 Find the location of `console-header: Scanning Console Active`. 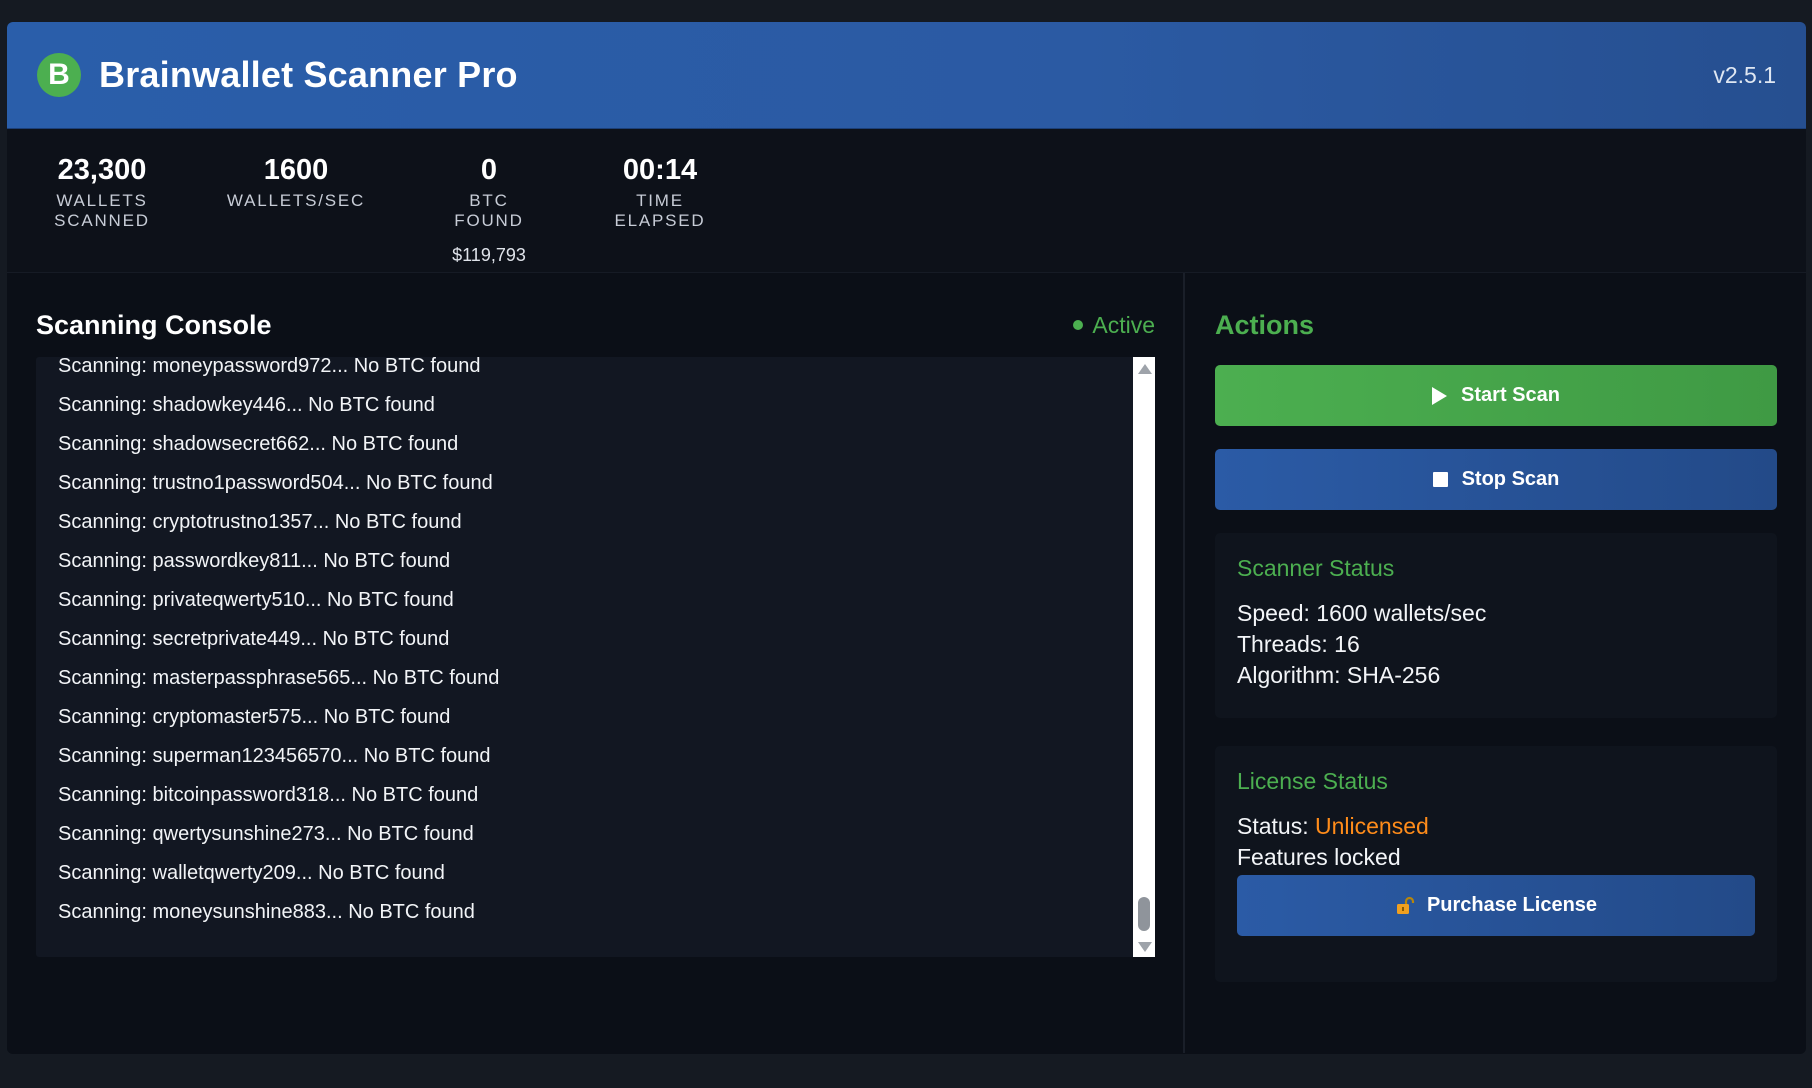

console-header: Scanning Console Active is located at coordinates (595, 325).